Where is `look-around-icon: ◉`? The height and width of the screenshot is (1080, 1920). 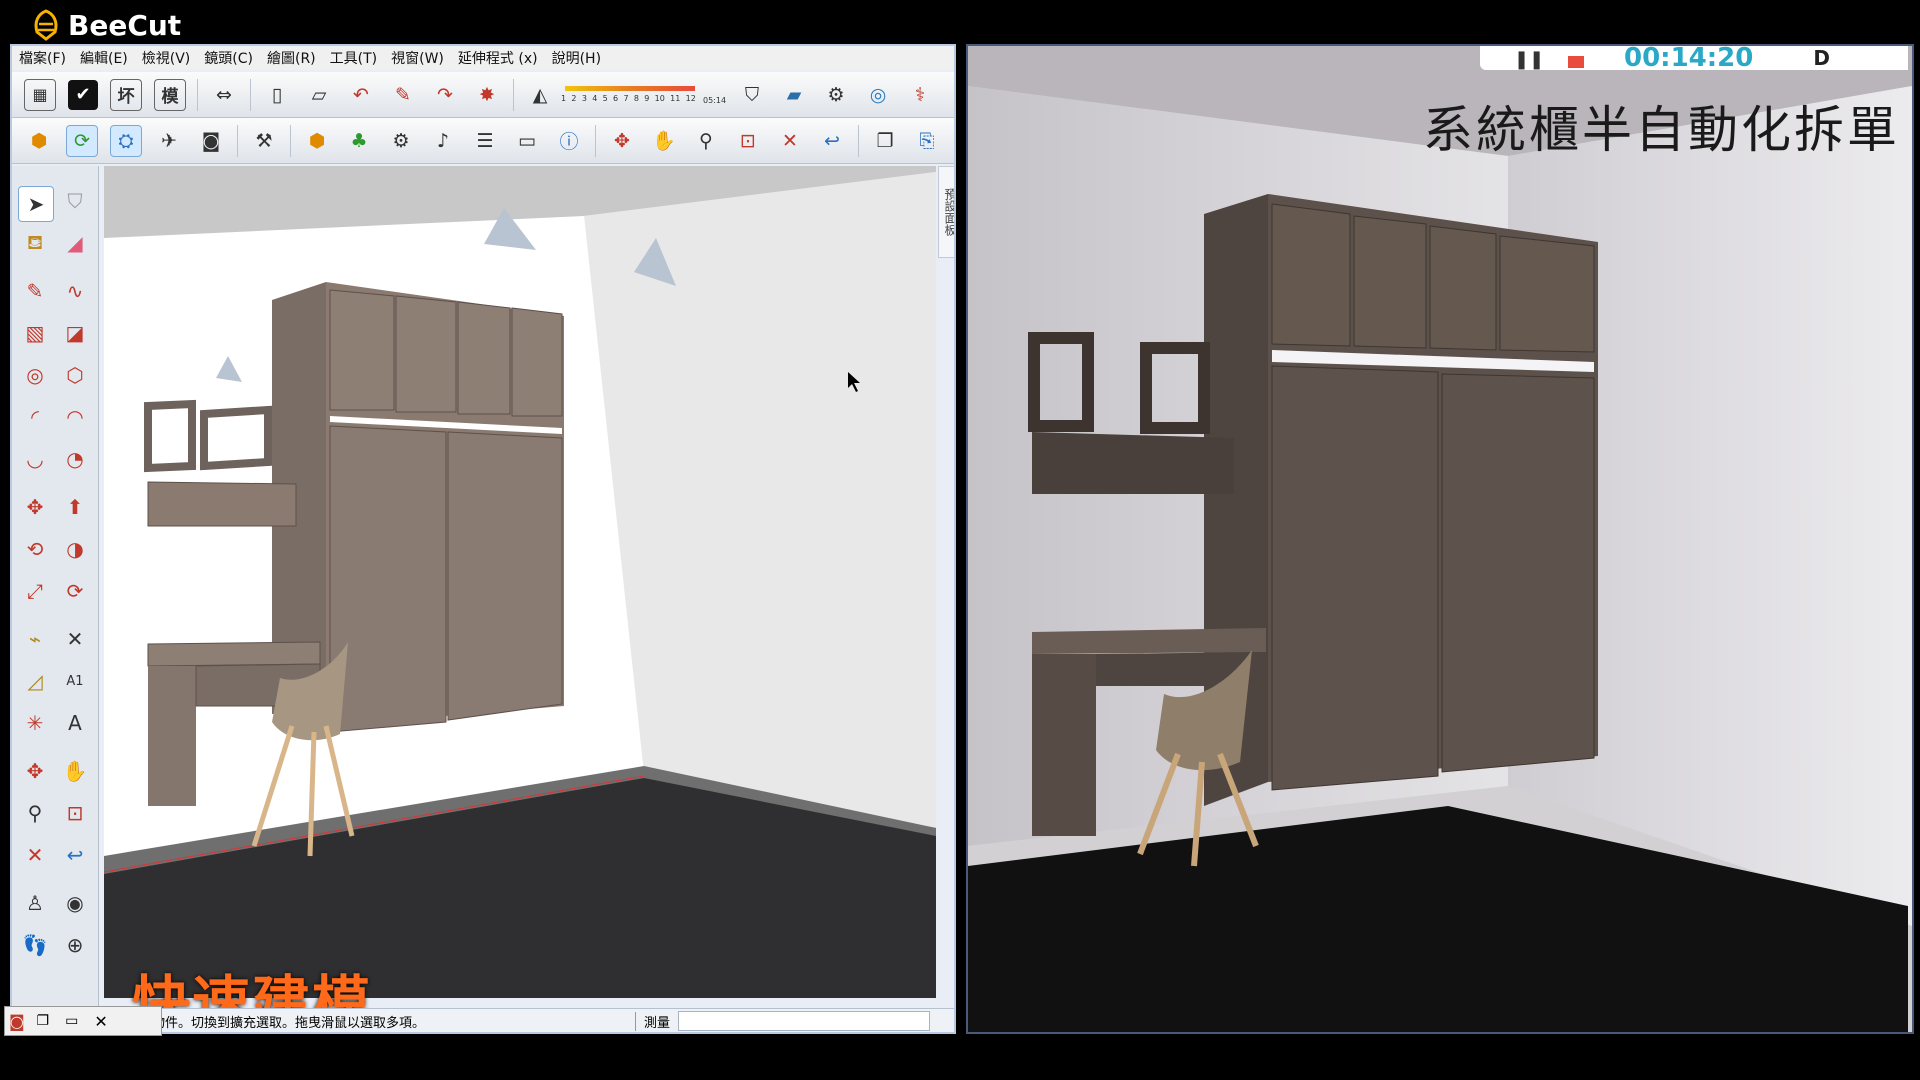 look-around-icon: ◉ is located at coordinates (75, 903).